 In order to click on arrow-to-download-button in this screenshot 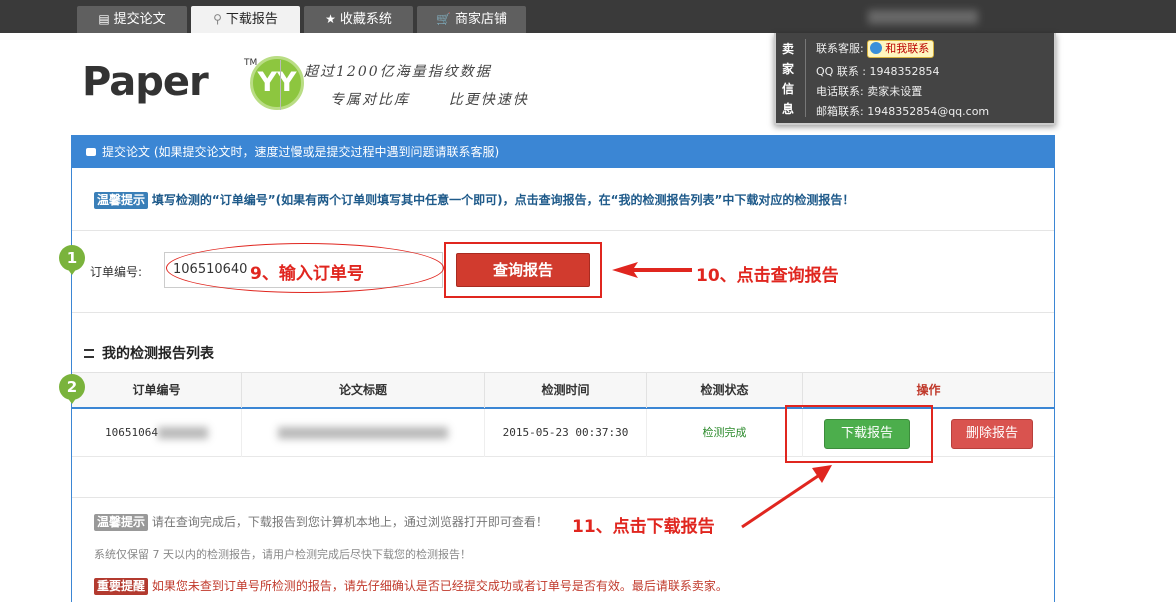, I will do `click(786, 497)`.